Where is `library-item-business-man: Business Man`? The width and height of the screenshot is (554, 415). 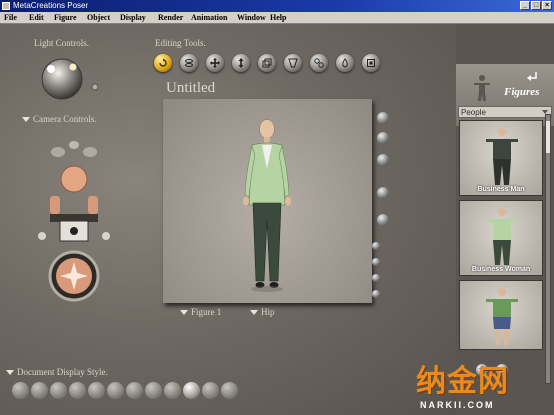
library-item-business-man: Business Man is located at coordinates (501, 158).